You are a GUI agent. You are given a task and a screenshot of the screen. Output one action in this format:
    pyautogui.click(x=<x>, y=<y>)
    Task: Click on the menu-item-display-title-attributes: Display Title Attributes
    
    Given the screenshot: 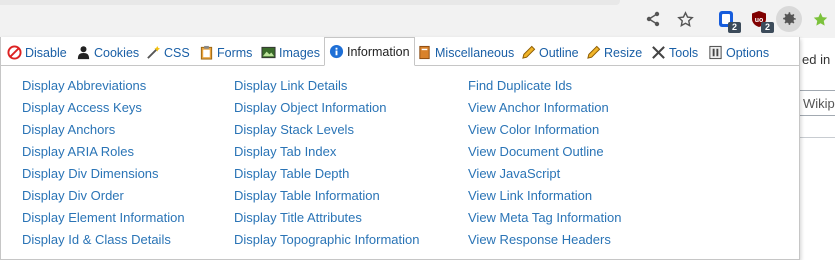 What is the action you would take?
    pyautogui.click(x=326, y=220)
    